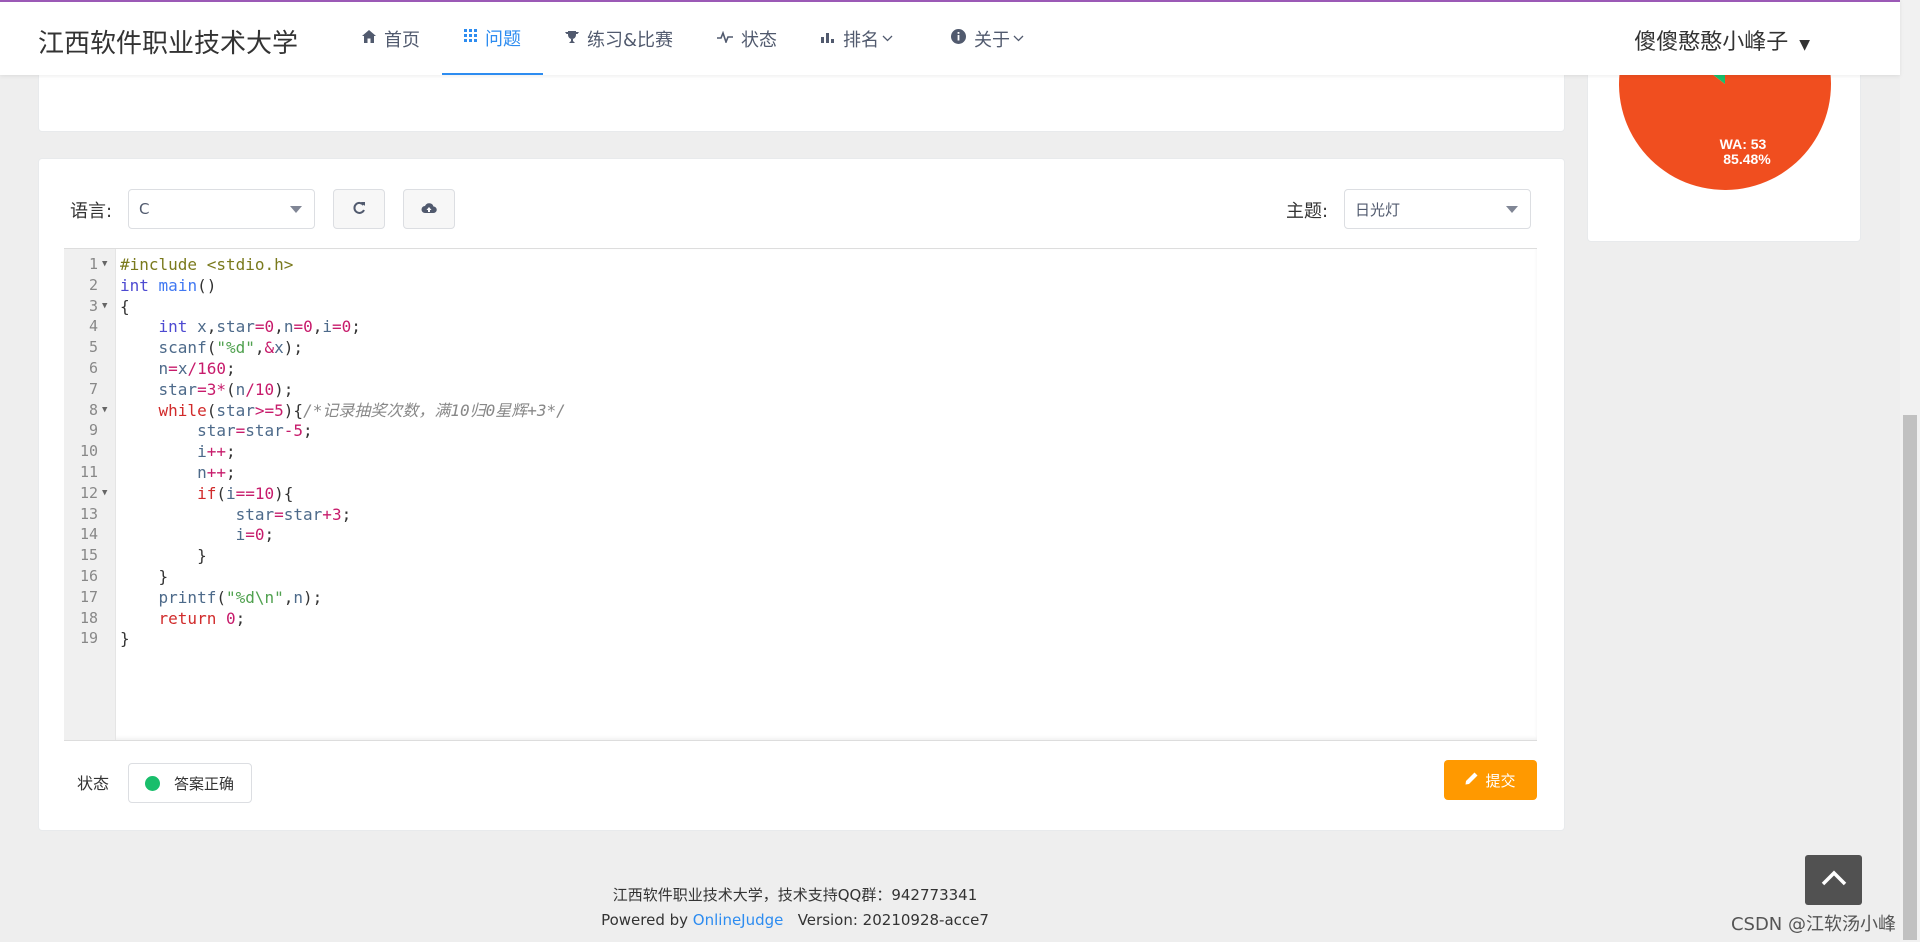 This screenshot has height=942, width=1920. What do you see at coordinates (738, 920) in the screenshot?
I see `onlinejudge-link: OnlineJudge` at bounding box center [738, 920].